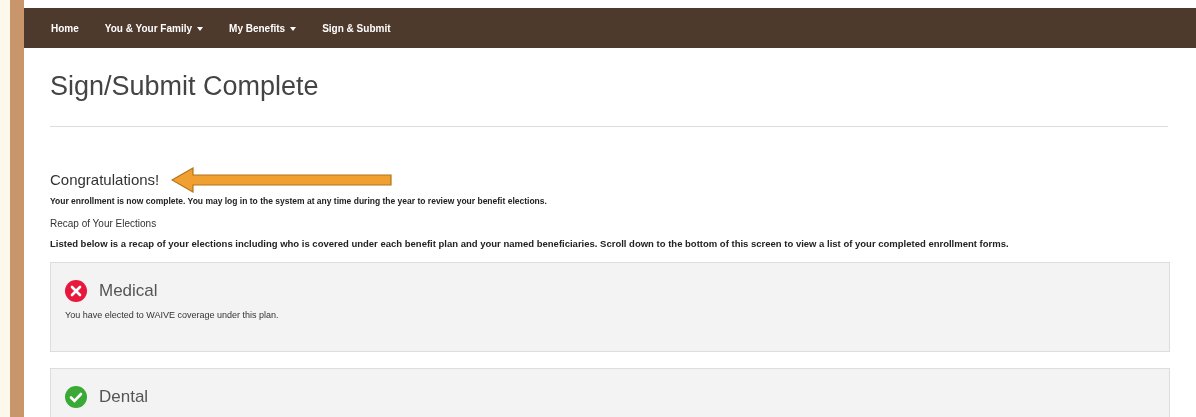  What do you see at coordinates (185, 86) in the screenshot?
I see `page-title: Sign/Submit Complete` at bounding box center [185, 86].